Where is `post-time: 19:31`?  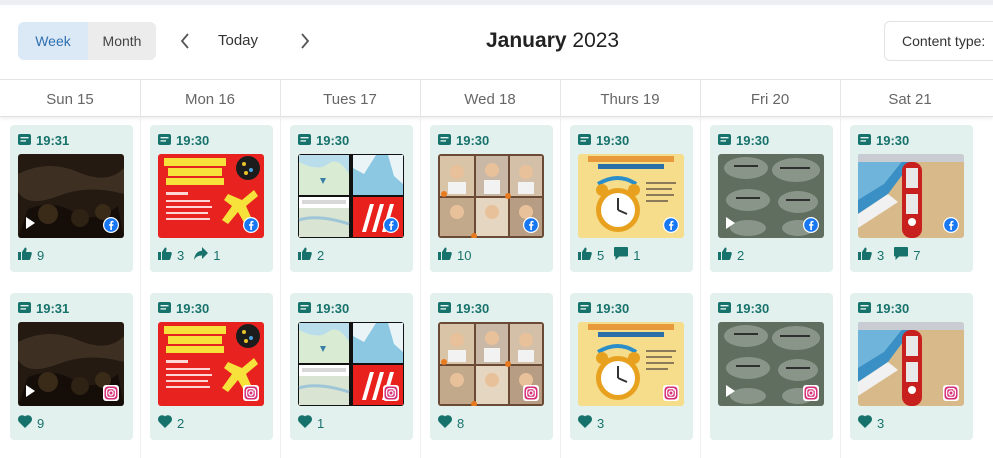
post-time: 19:31 is located at coordinates (43, 140).